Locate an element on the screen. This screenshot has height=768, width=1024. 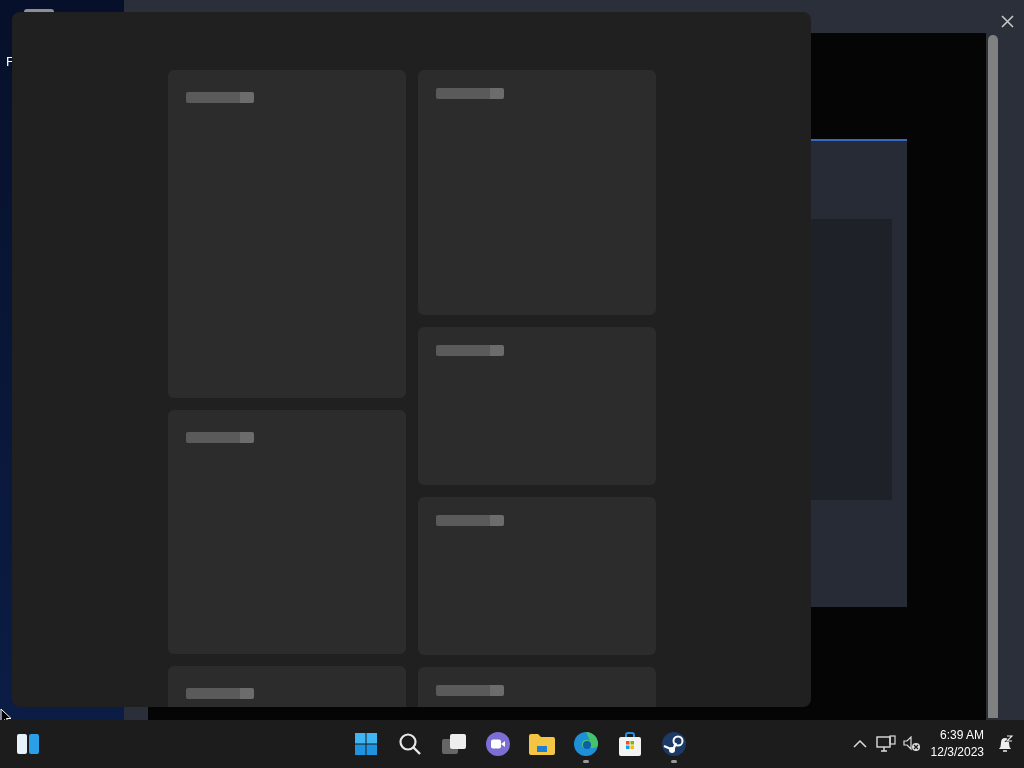
scrollbar is located at coordinates (993, 376).